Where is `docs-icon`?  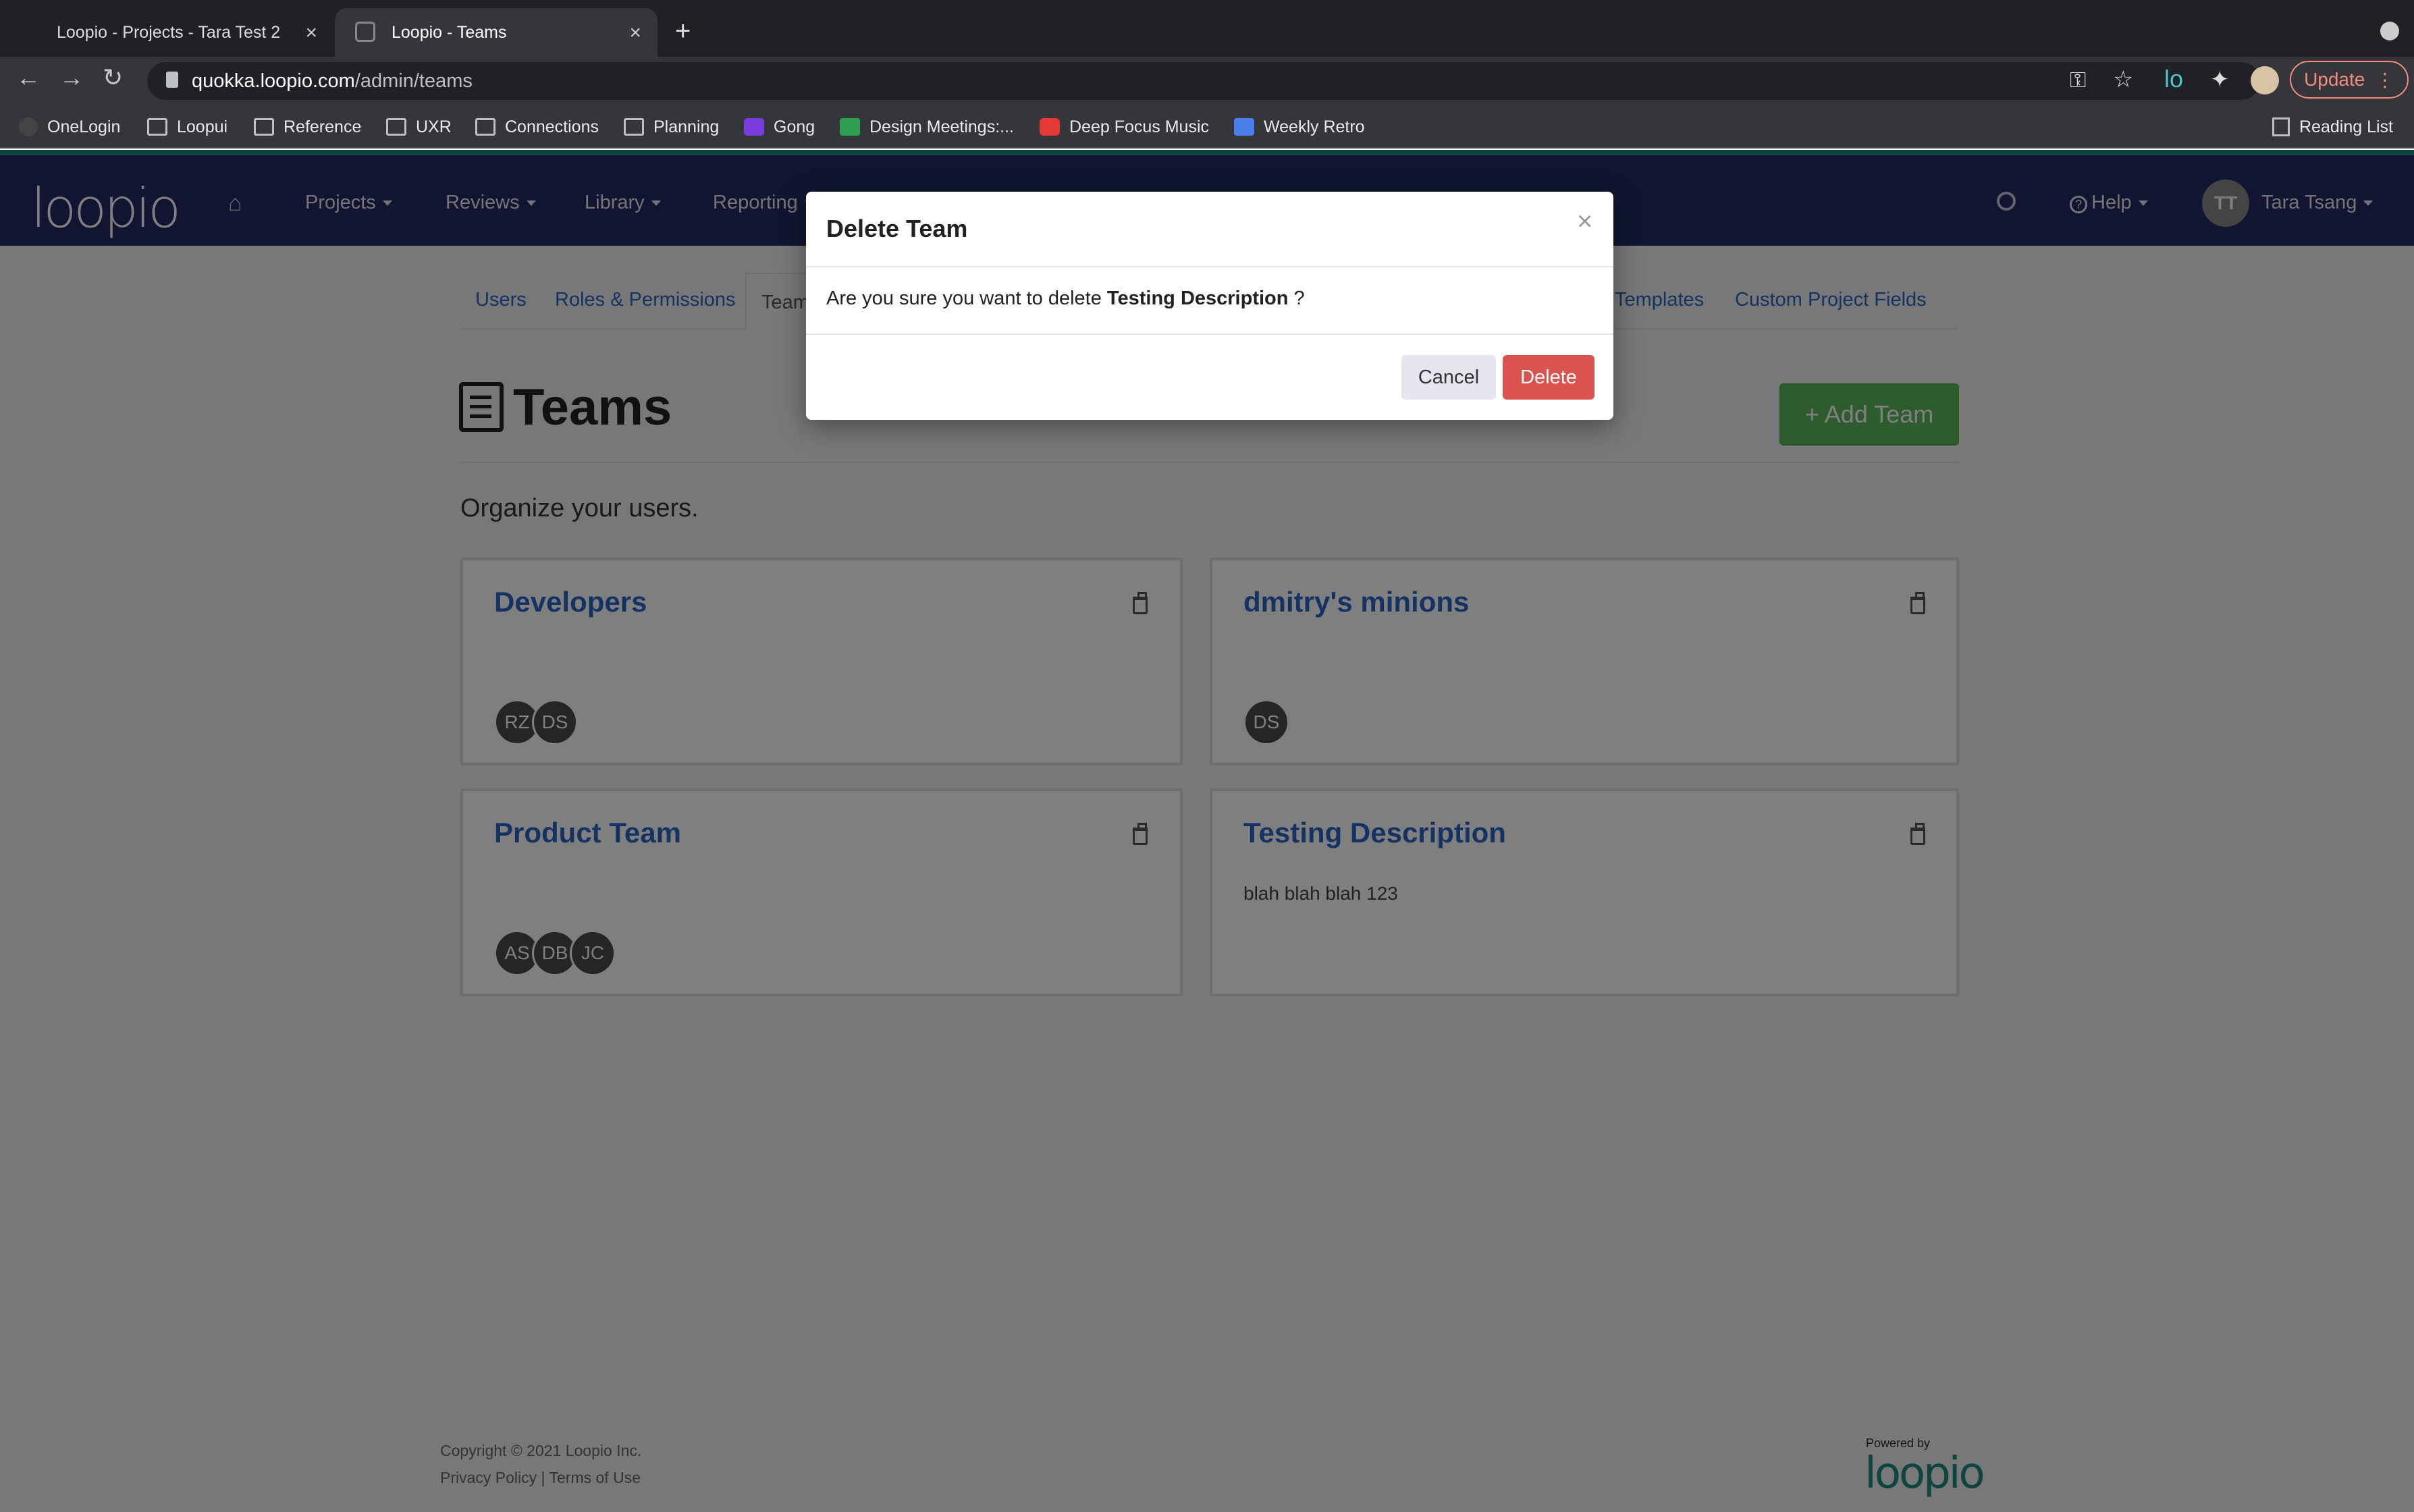
docs-icon is located at coordinates (1244, 127).